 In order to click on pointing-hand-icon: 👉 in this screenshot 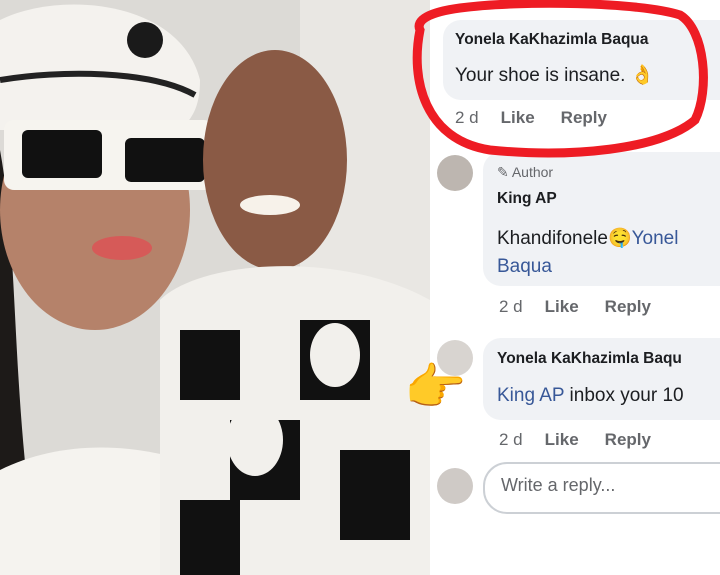, I will do `click(435, 387)`.